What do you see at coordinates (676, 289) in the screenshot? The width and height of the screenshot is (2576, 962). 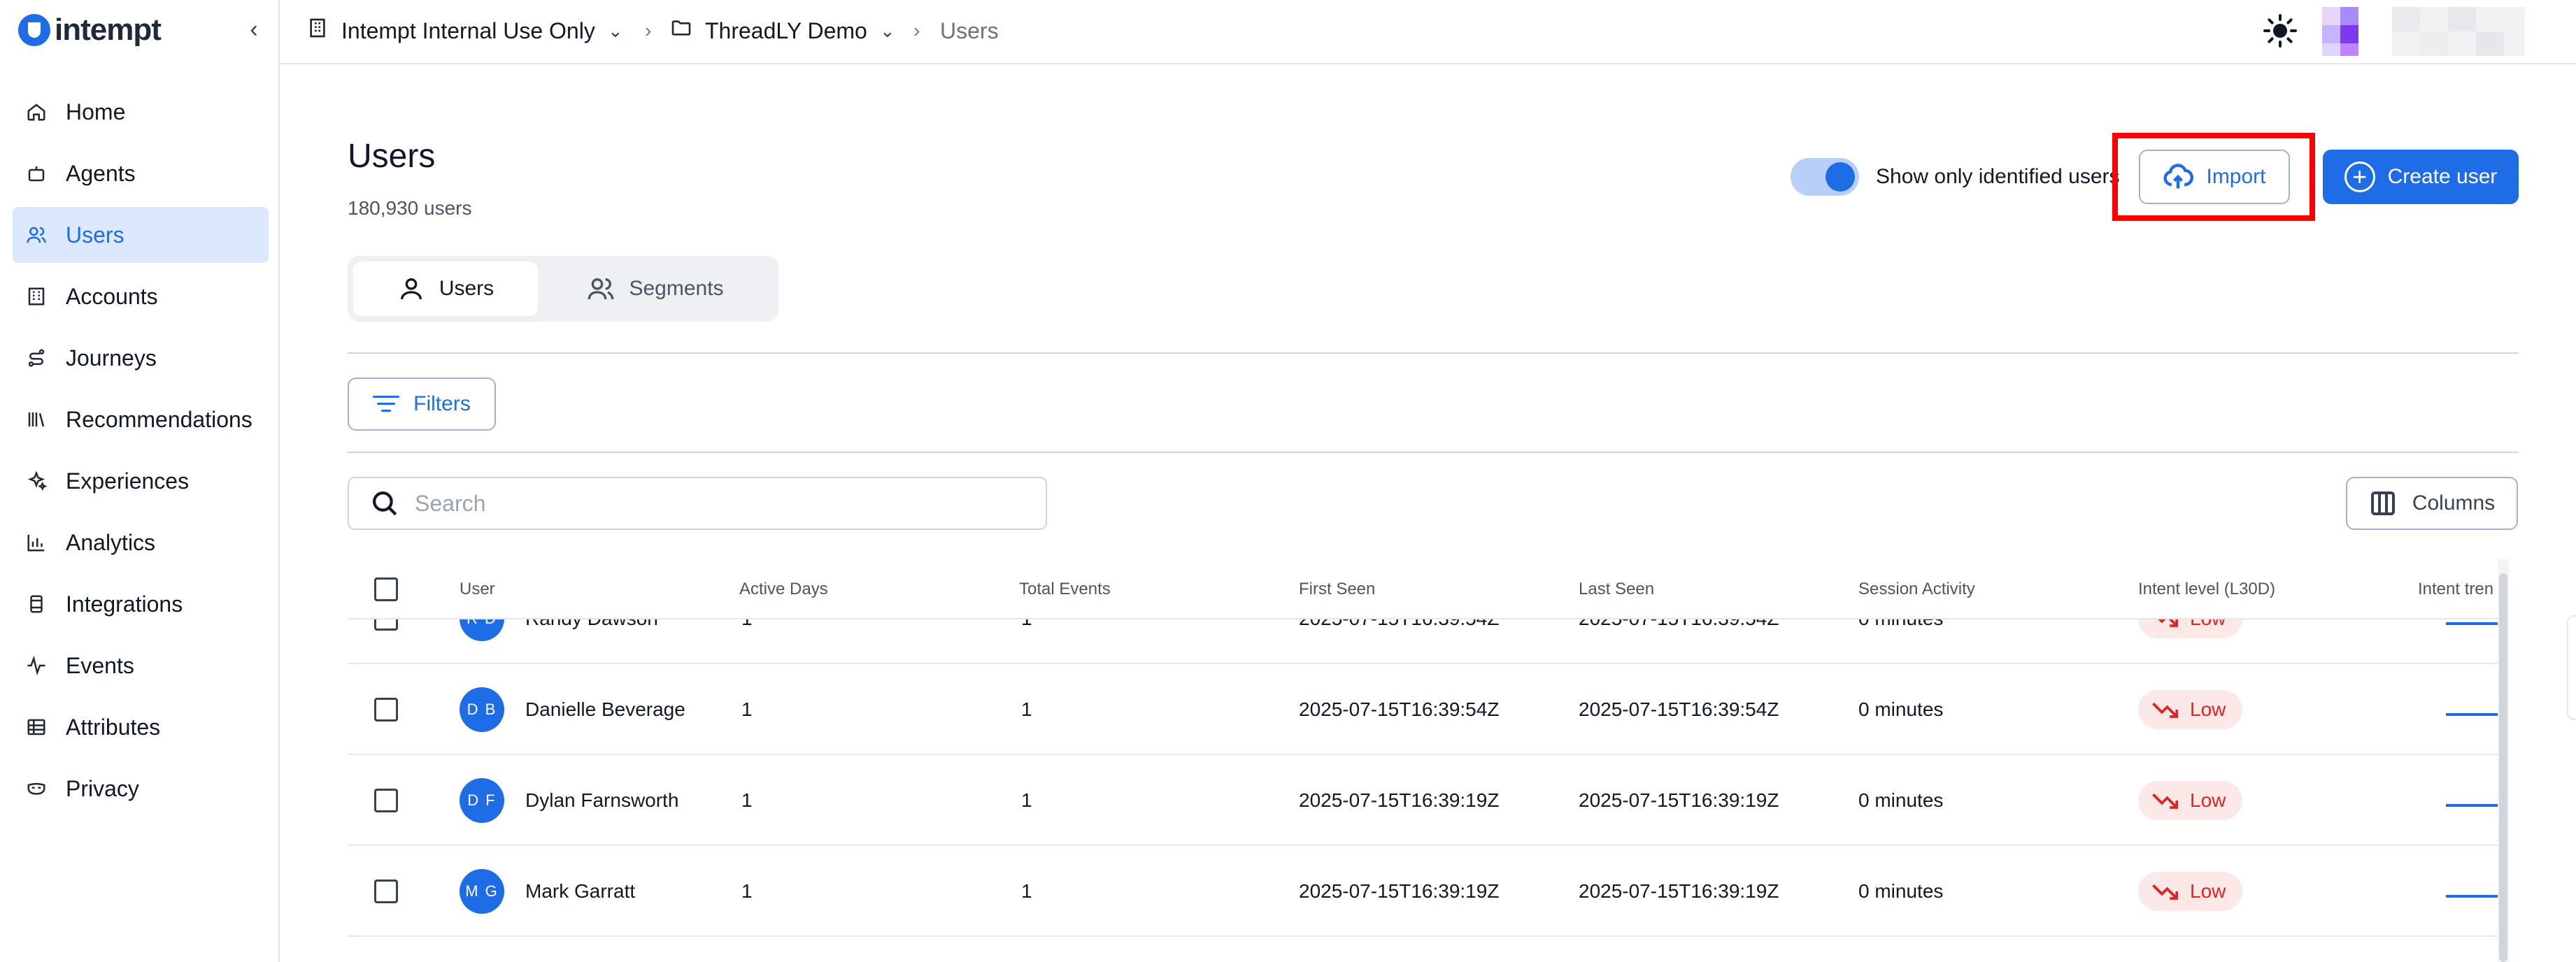 I see `tab-segments-label: Segments` at bounding box center [676, 289].